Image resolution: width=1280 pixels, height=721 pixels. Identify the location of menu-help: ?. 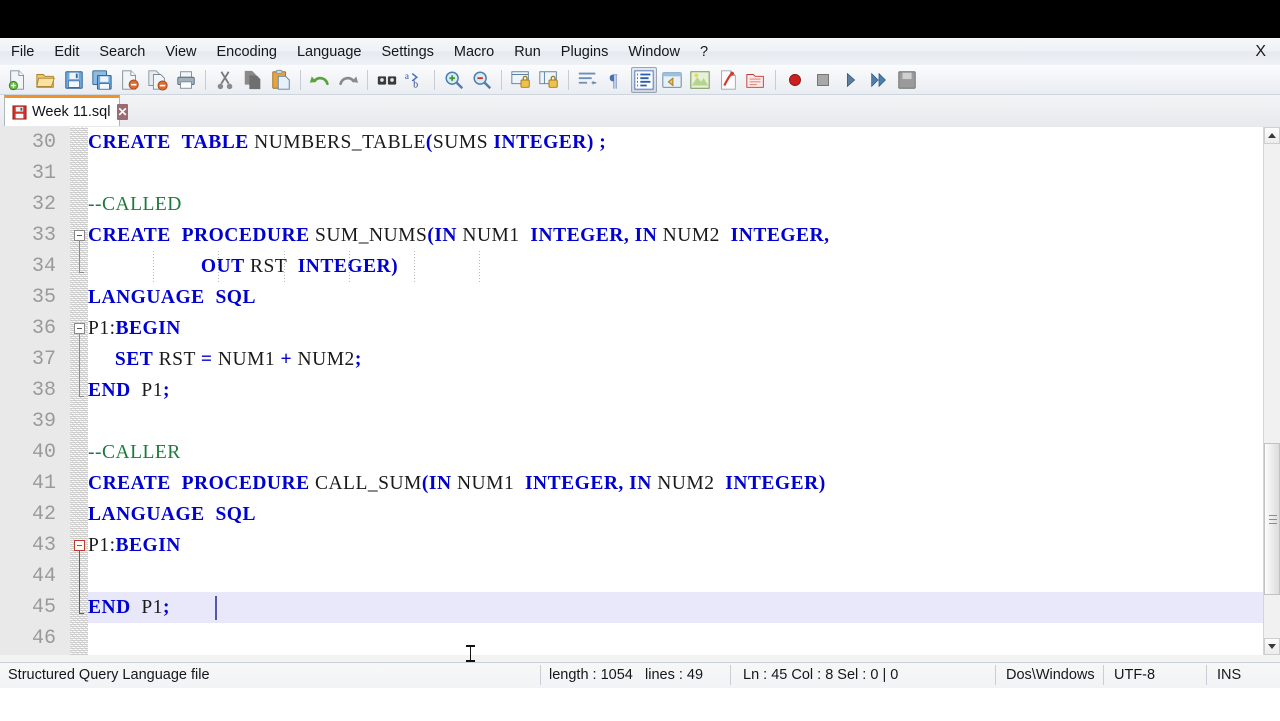
(704, 52).